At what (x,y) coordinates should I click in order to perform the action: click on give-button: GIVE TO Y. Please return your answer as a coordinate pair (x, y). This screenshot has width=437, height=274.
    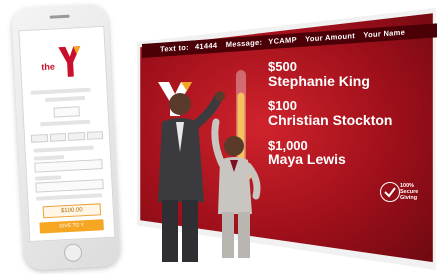
    Looking at the image, I should click on (71, 226).